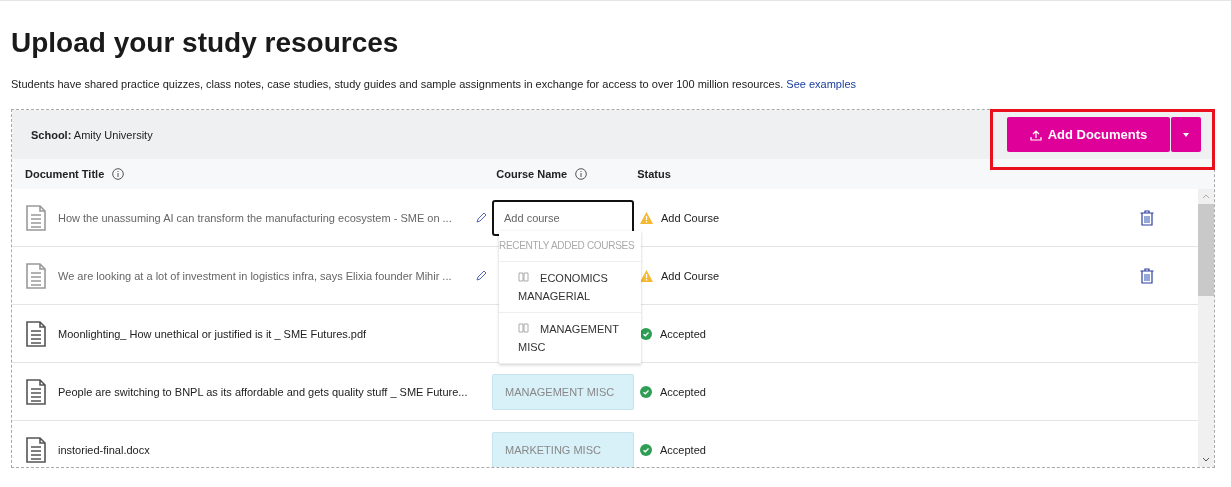  What do you see at coordinates (1206, 328) in the screenshot?
I see `scrollbar` at bounding box center [1206, 328].